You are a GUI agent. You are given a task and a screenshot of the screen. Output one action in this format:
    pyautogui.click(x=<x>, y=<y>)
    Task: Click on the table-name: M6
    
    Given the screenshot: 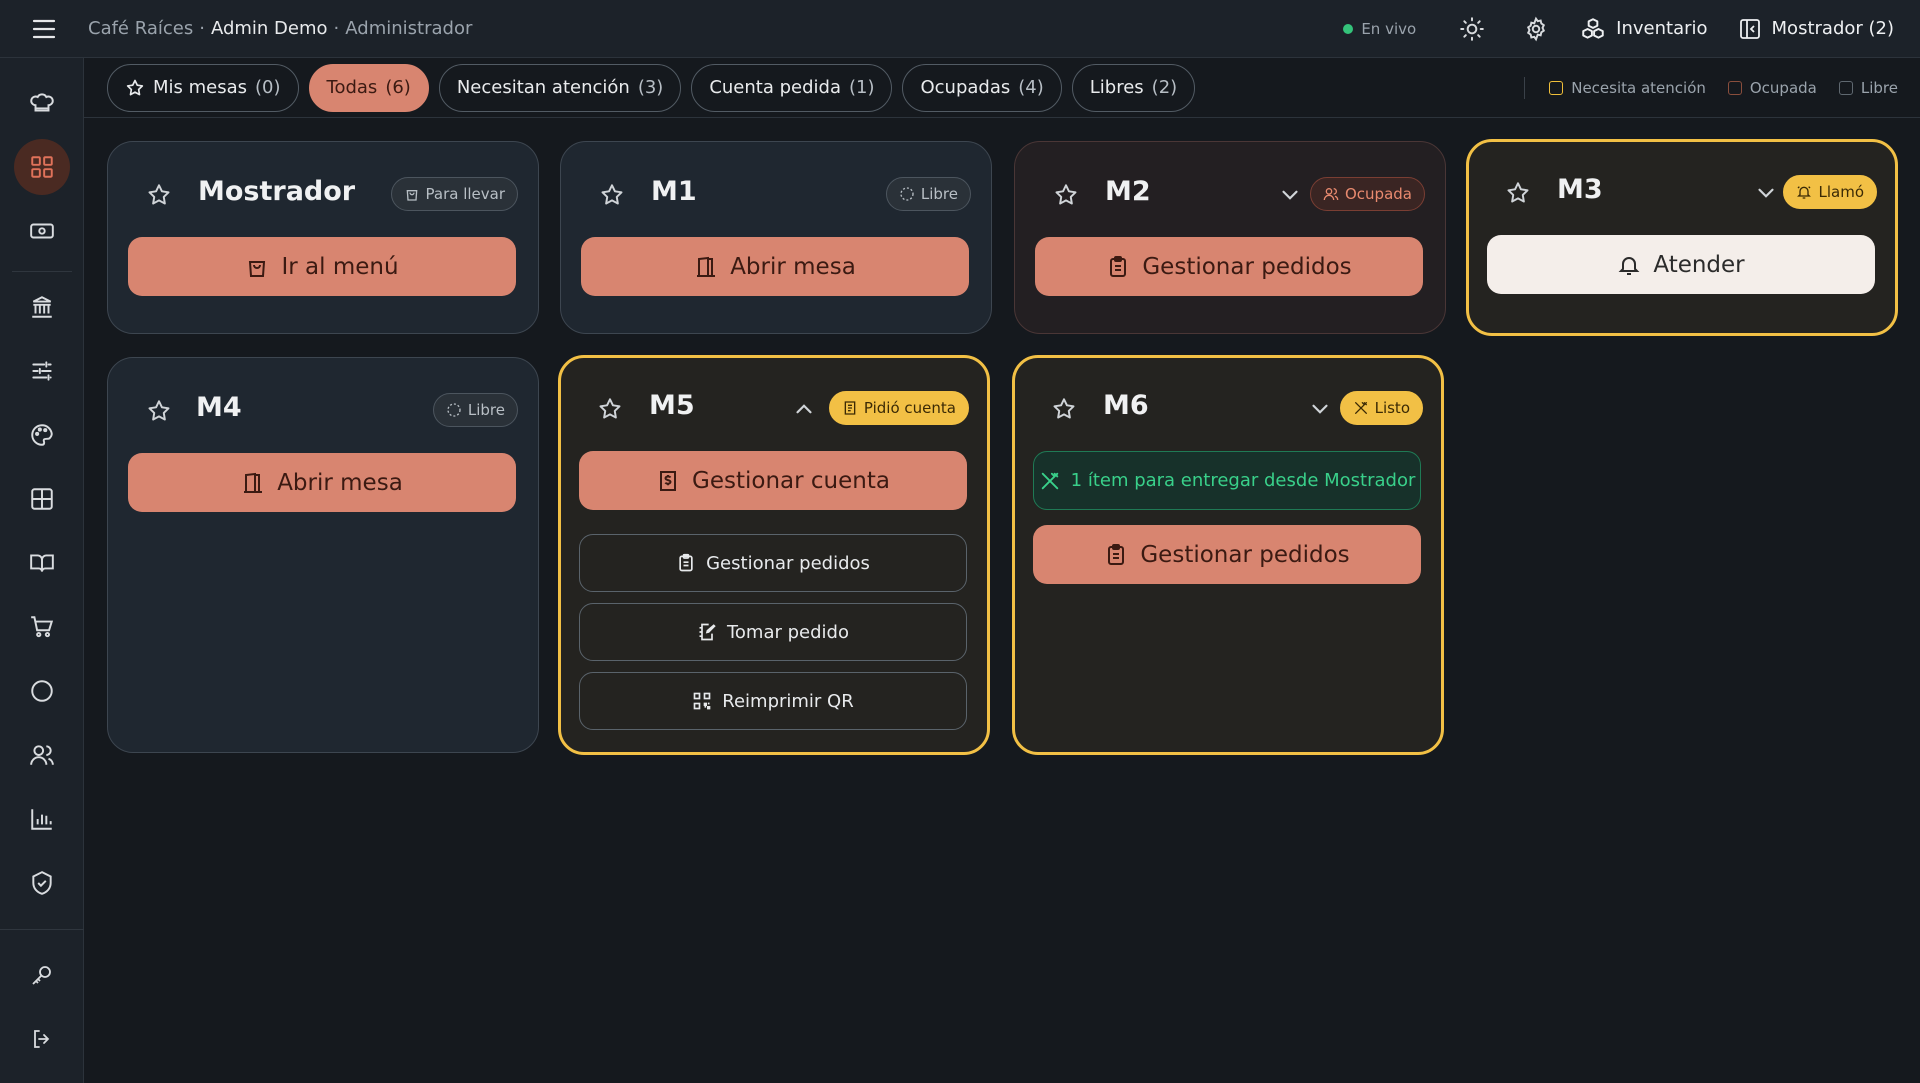 What is the action you would take?
    pyautogui.click(x=1126, y=405)
    